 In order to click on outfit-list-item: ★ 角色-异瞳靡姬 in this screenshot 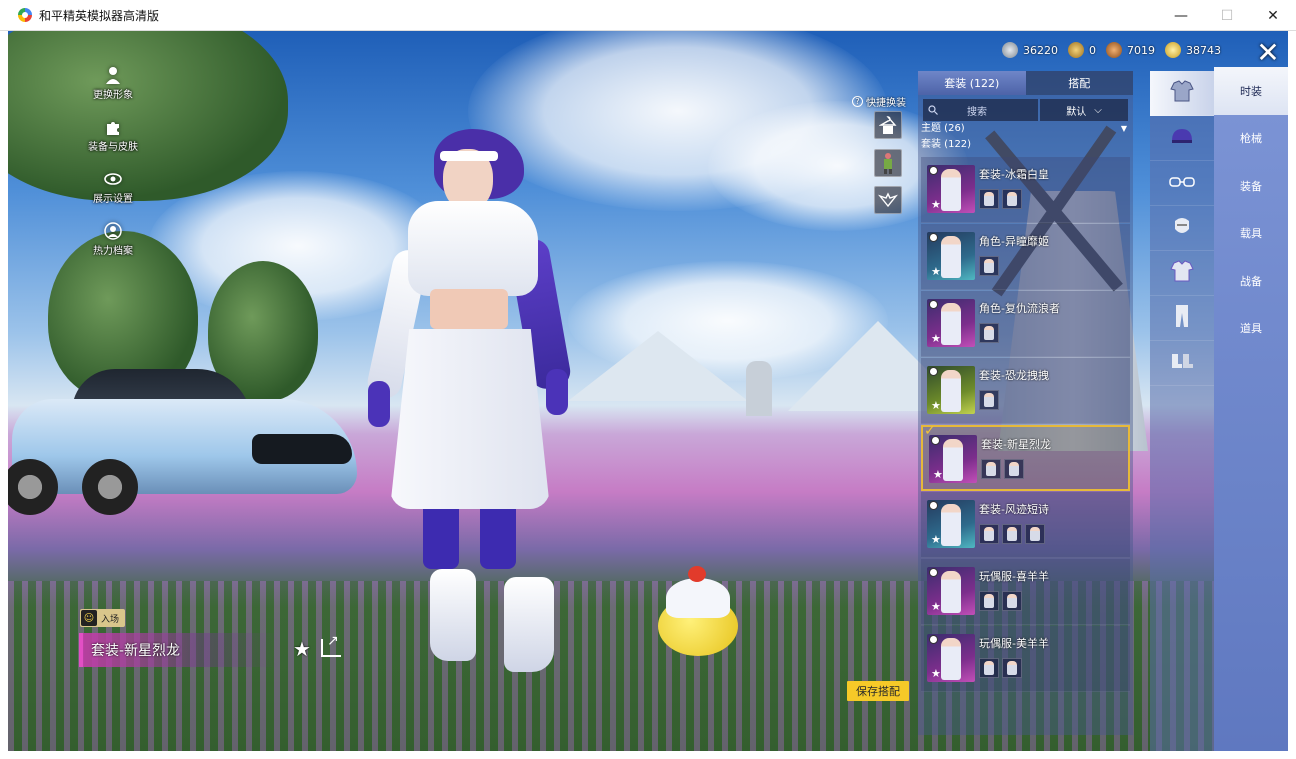, I will do `click(1025, 257)`.